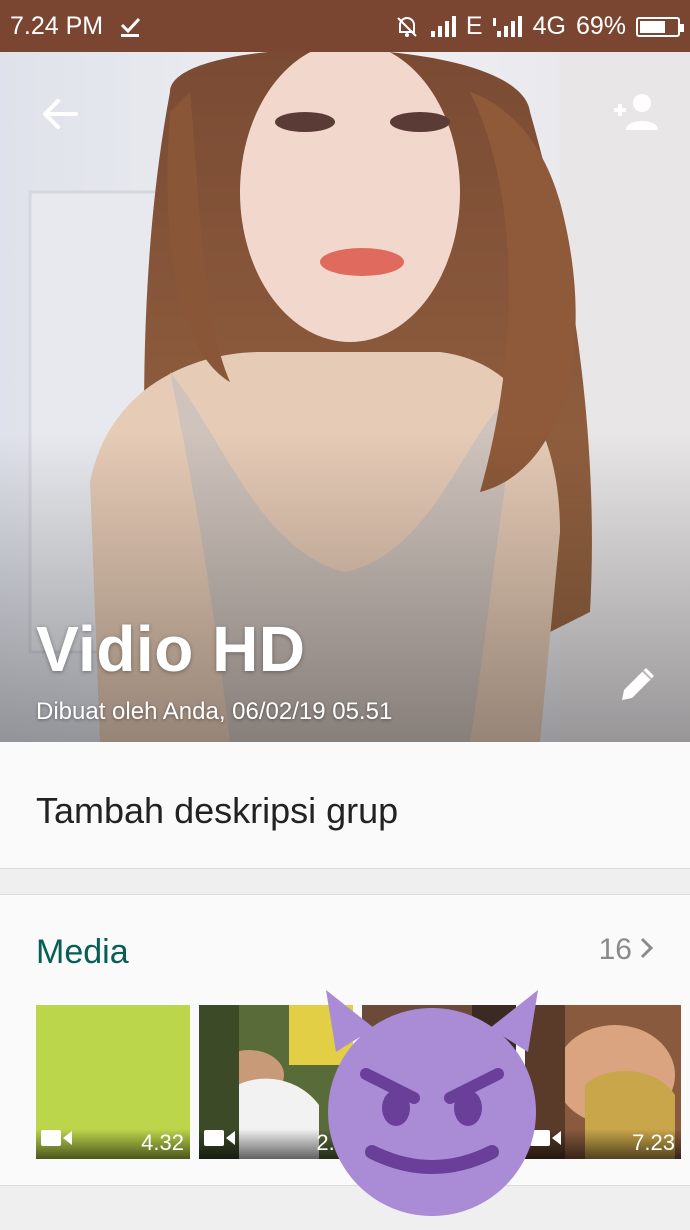 The image size is (690, 1230). I want to click on network-type-1: E, so click(474, 26).